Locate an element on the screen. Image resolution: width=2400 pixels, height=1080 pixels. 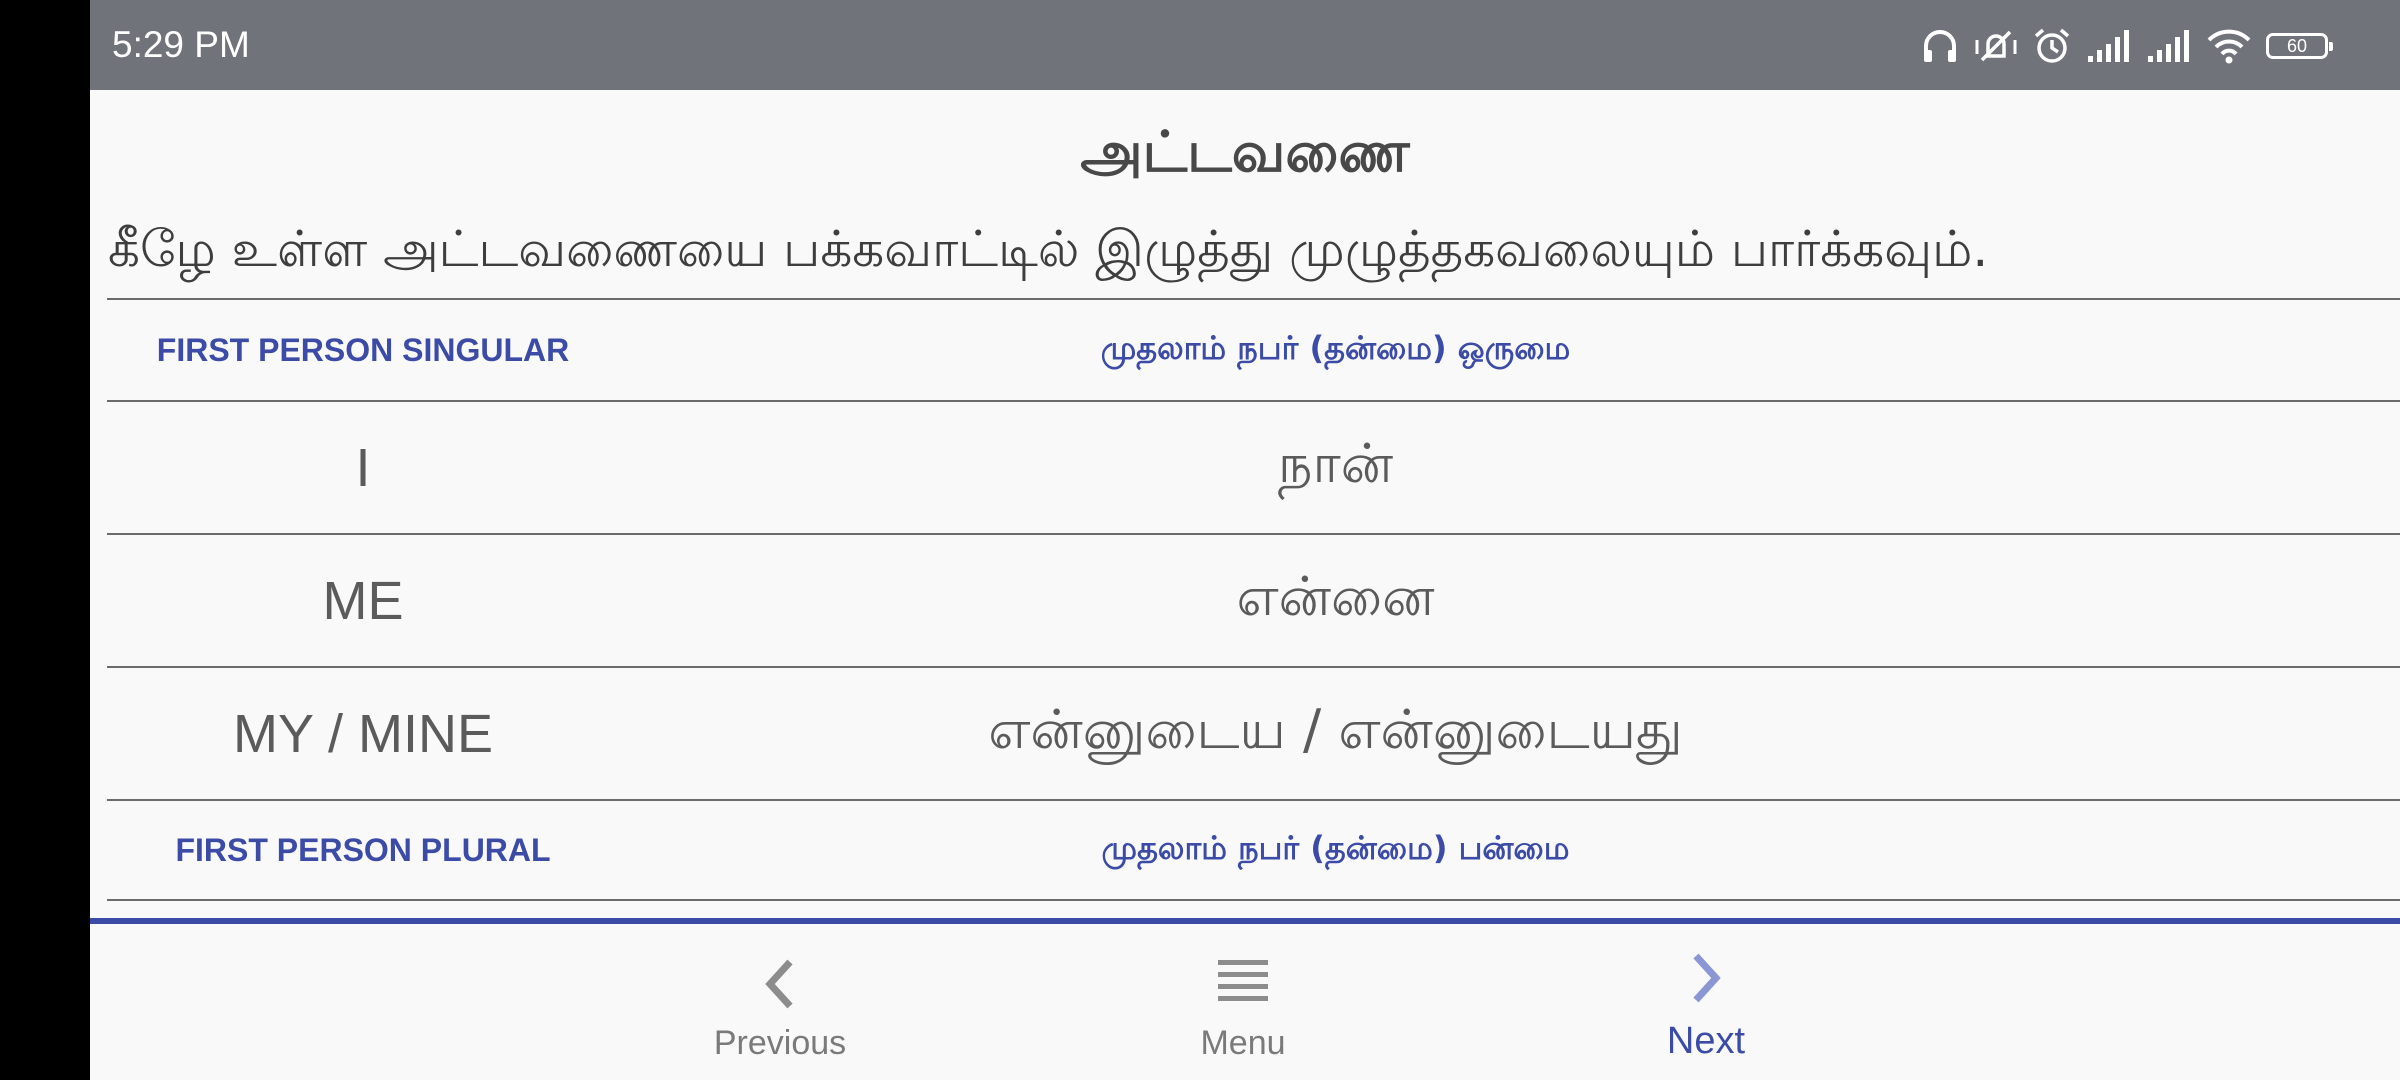
headset-icon is located at coordinates (1940, 46).